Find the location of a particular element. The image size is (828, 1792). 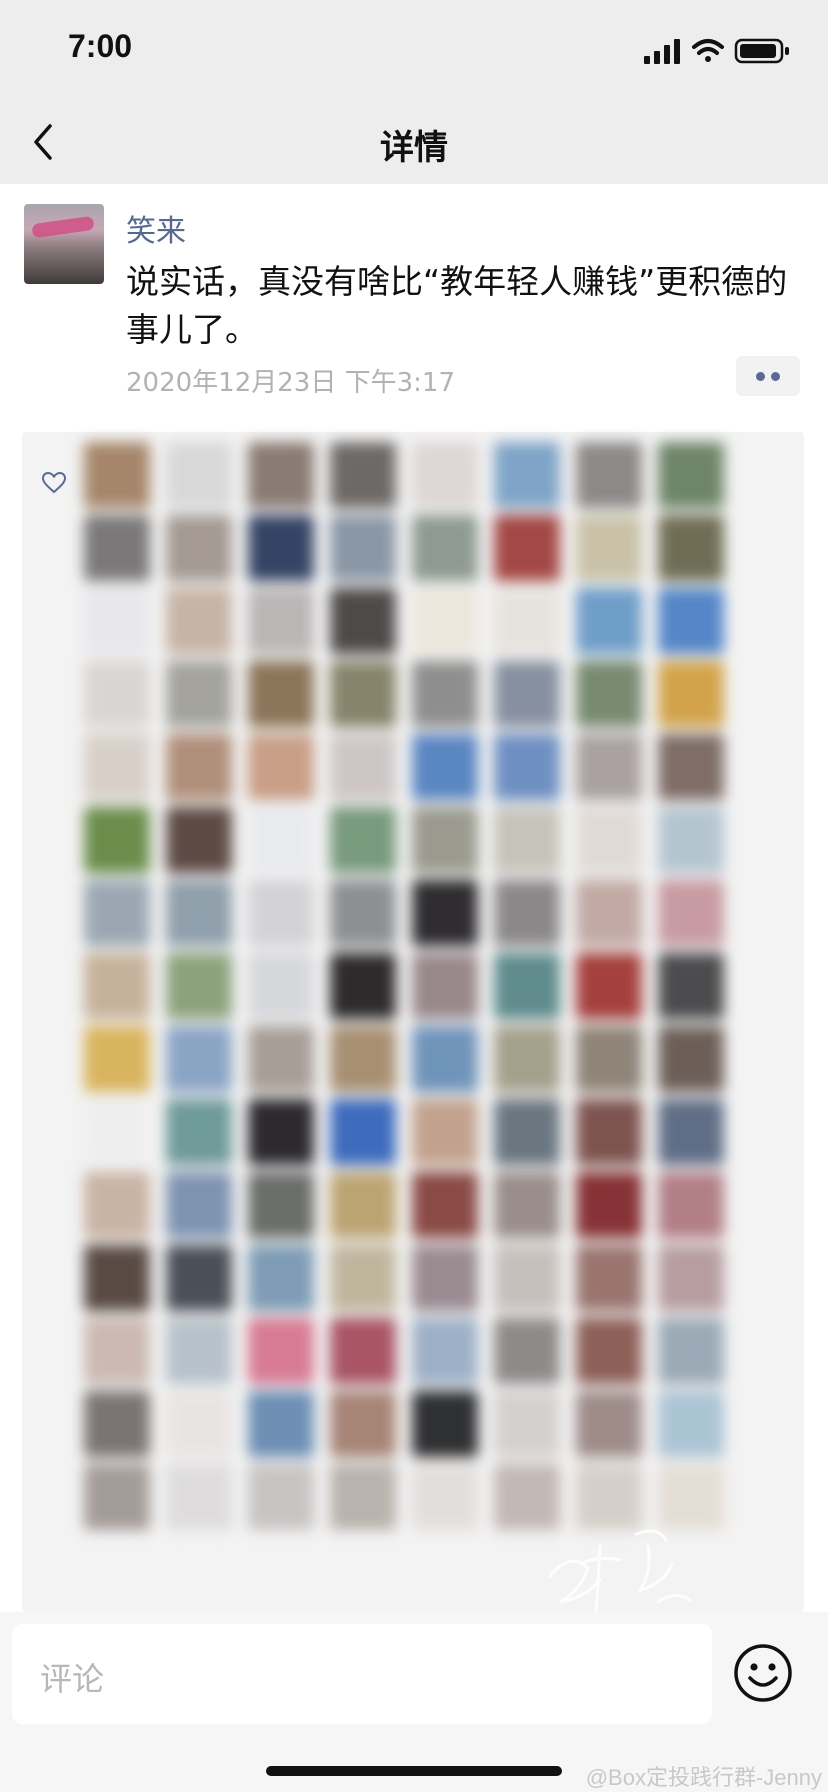

username: 笑来 is located at coordinates (156, 228).